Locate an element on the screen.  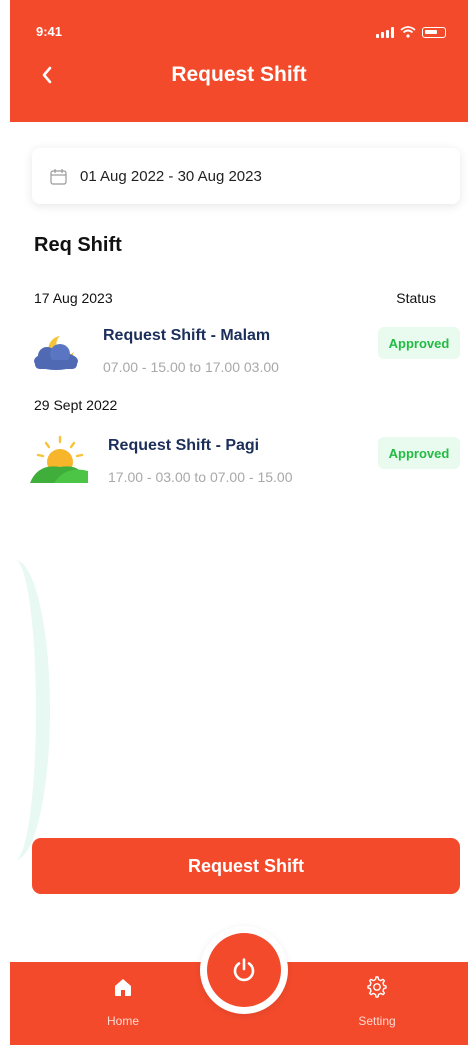
power-button-inner is located at coordinates (244, 970).